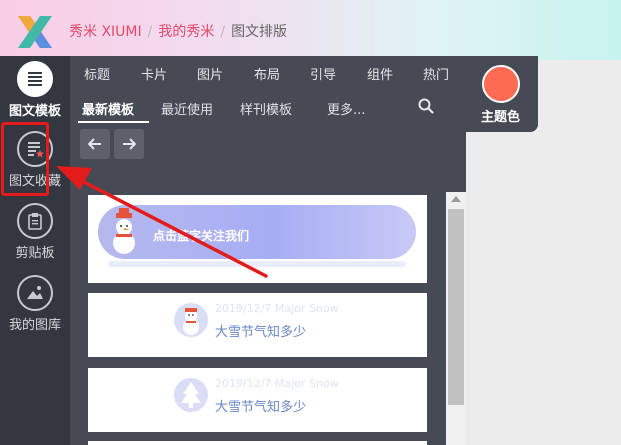 The image size is (621, 445). I want to click on clipboard-icon, so click(35, 221).